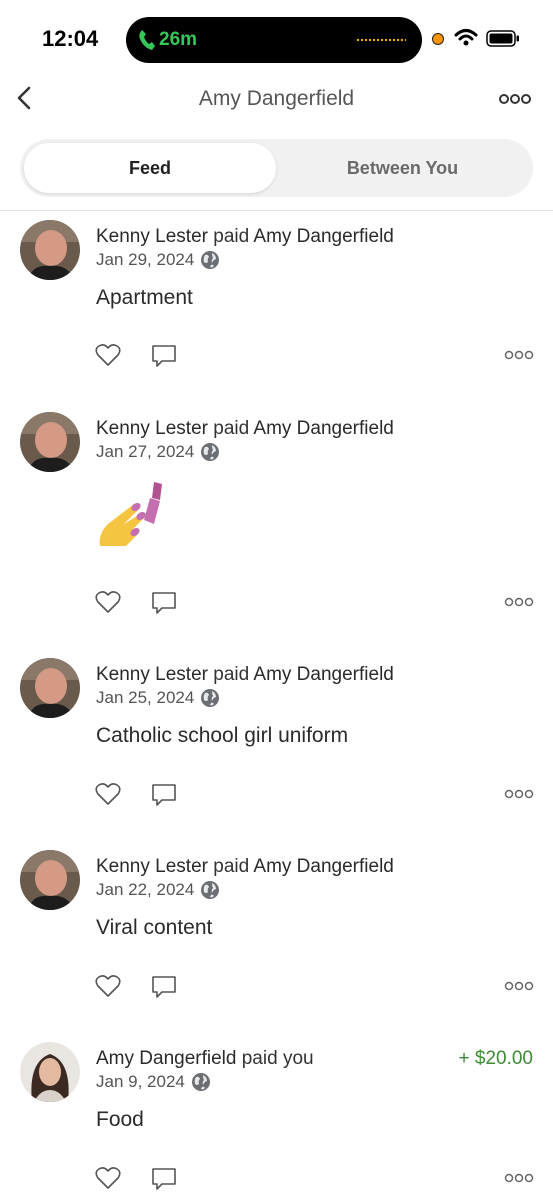  Describe the element at coordinates (466, 37) in the screenshot. I see `wifi-icon` at that location.